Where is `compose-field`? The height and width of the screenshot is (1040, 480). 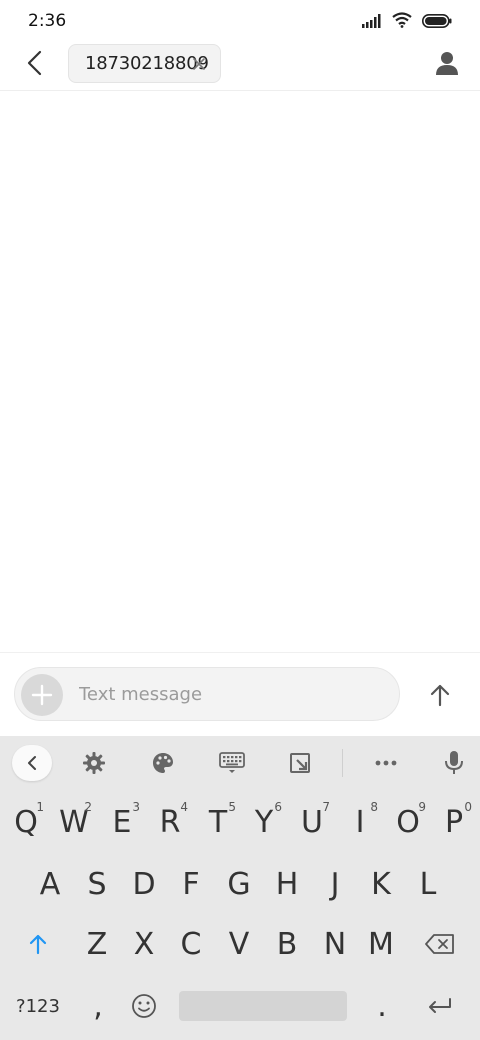 compose-field is located at coordinates (207, 694).